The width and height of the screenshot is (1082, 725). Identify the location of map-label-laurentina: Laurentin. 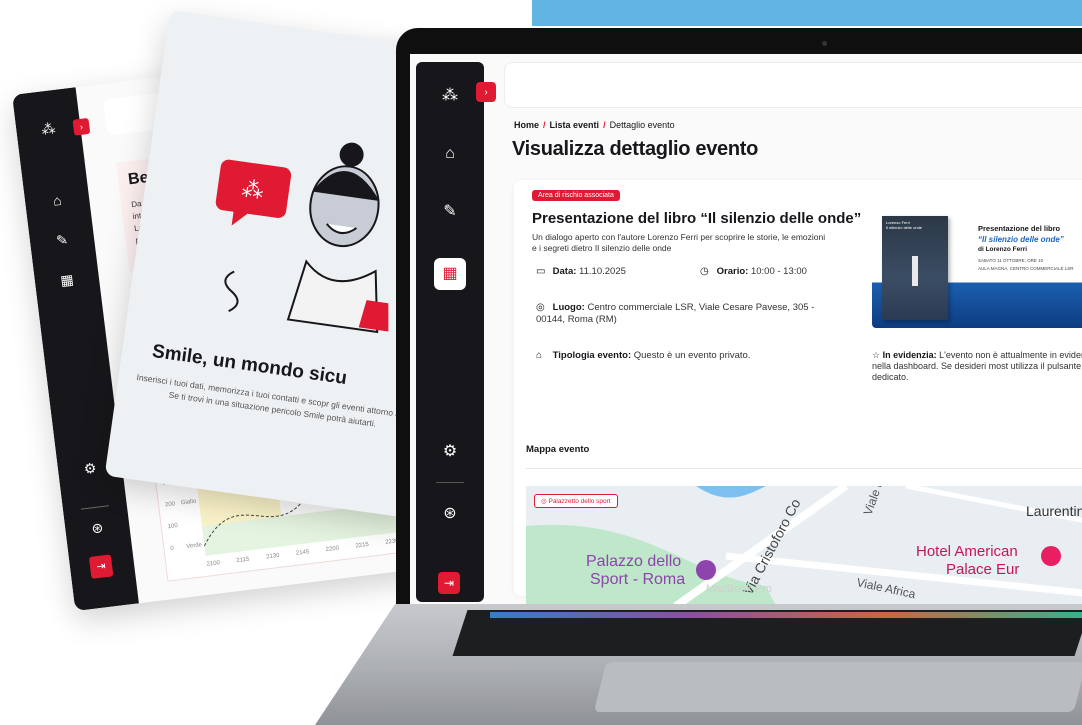
(1054, 511).